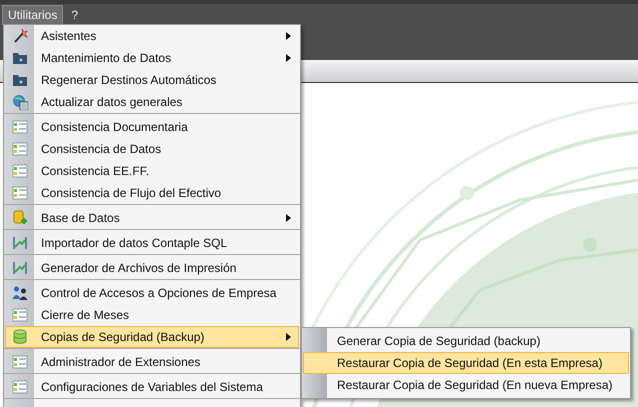 The image size is (638, 407). I want to click on menu-item: Administrador de Extensiones, so click(152, 362).